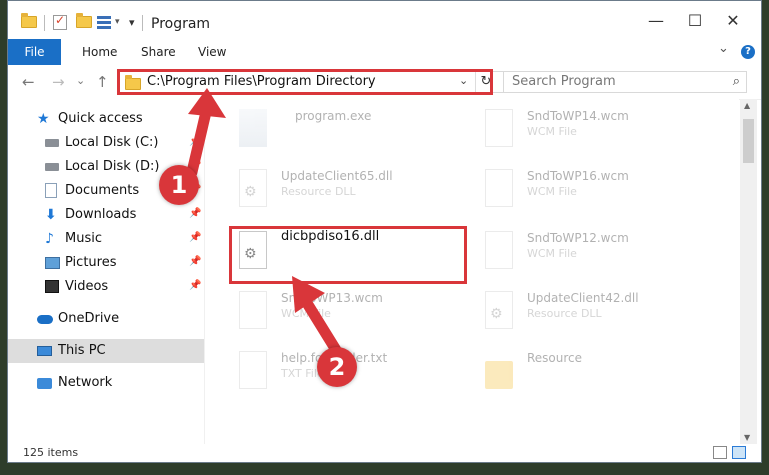 This screenshot has width=769, height=475. Describe the element at coordinates (305, 82) in the screenshot. I see `address-highlight-box` at that location.